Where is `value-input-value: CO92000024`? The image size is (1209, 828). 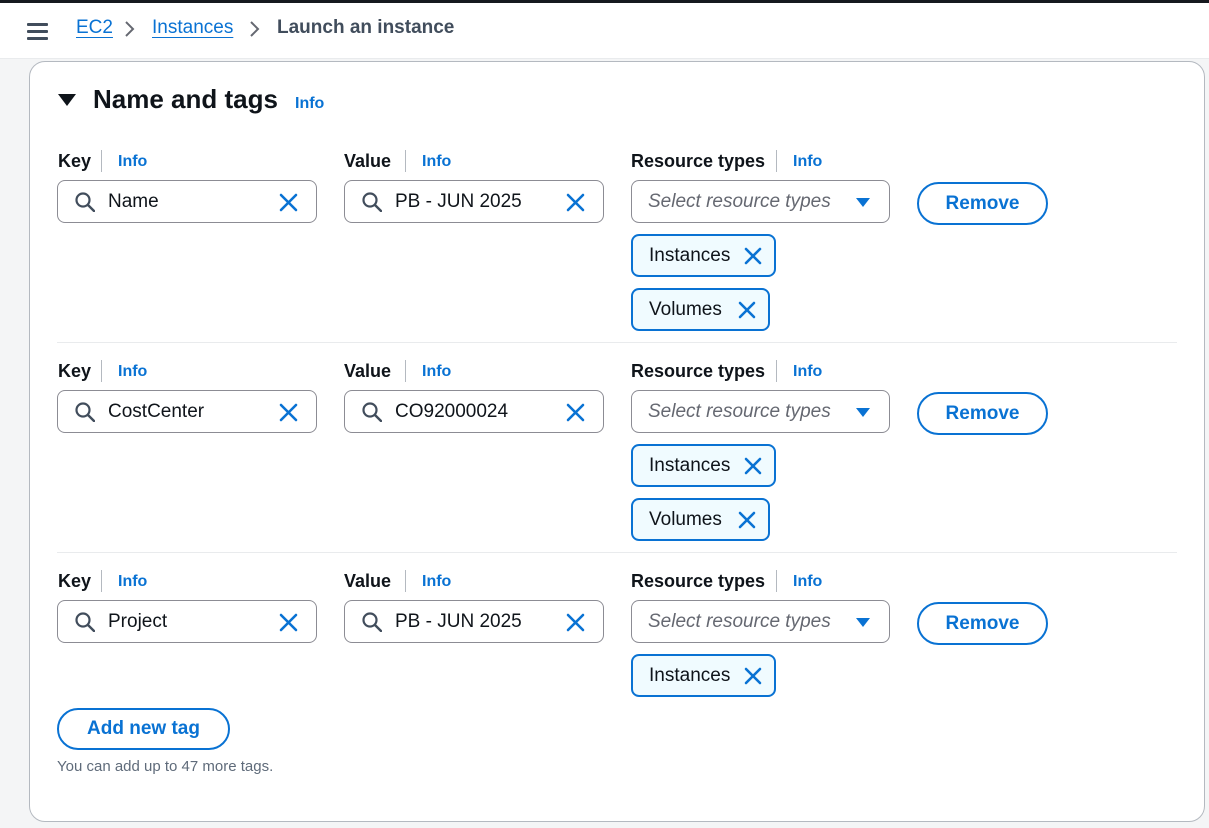 value-input-value: CO92000024 is located at coordinates (452, 411).